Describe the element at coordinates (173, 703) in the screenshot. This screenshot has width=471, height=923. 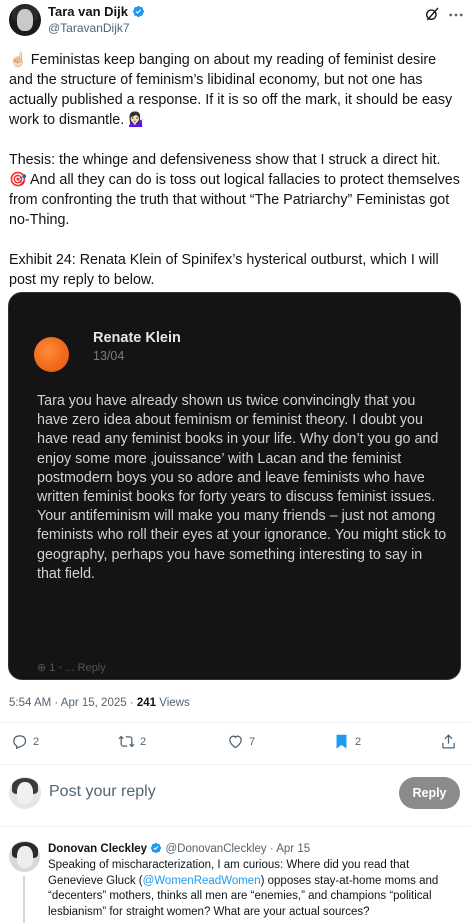
I see `views-label: Views` at that location.